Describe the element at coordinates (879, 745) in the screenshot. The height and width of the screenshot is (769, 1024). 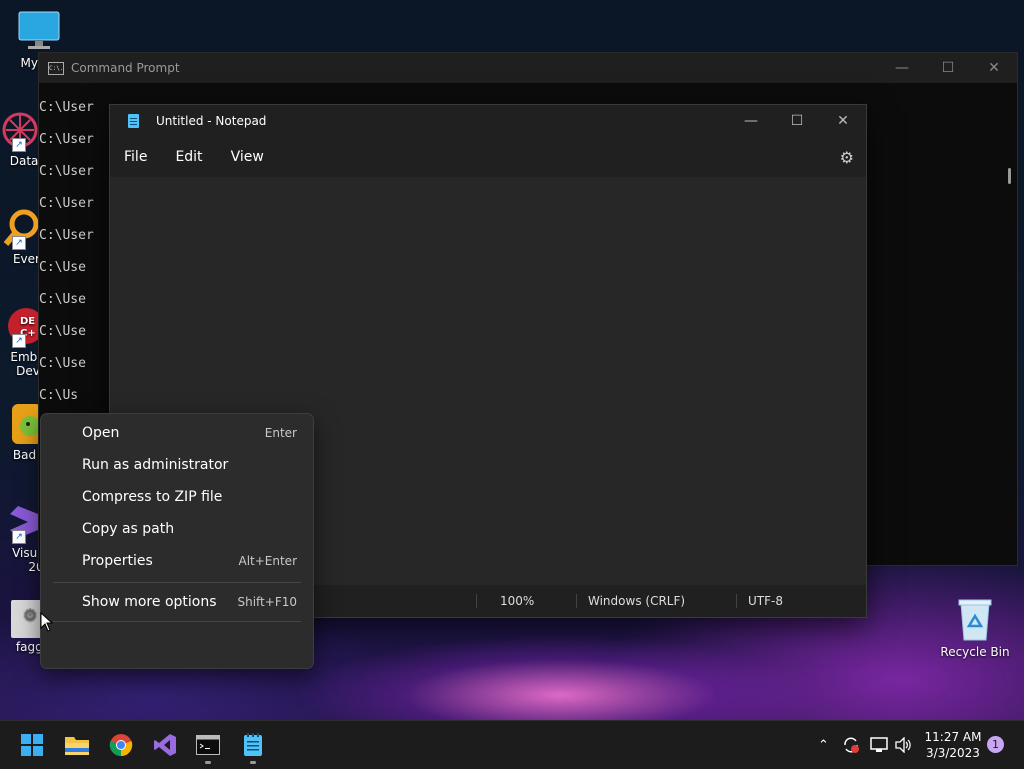
I see `network-icon` at that location.